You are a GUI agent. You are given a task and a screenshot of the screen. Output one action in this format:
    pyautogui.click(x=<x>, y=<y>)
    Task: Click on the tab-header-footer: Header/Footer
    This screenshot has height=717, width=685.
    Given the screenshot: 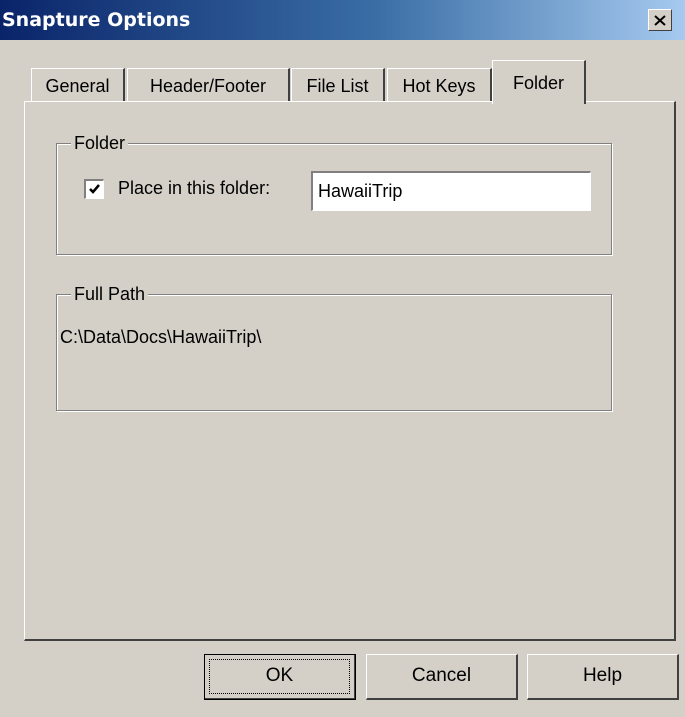 What is the action you would take?
    pyautogui.click(x=208, y=85)
    